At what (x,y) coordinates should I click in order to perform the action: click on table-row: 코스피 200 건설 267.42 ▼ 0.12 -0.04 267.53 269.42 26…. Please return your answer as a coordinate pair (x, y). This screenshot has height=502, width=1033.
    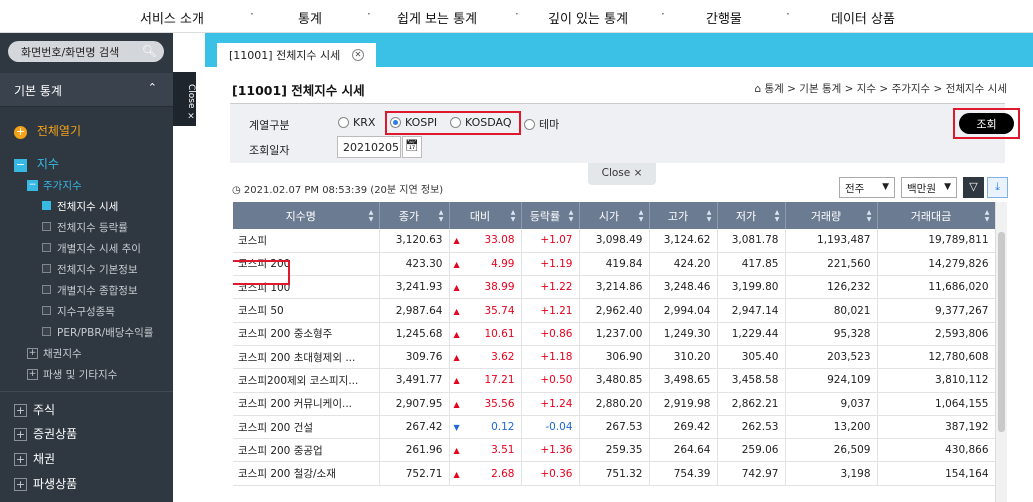
    Looking at the image, I should click on (614, 427).